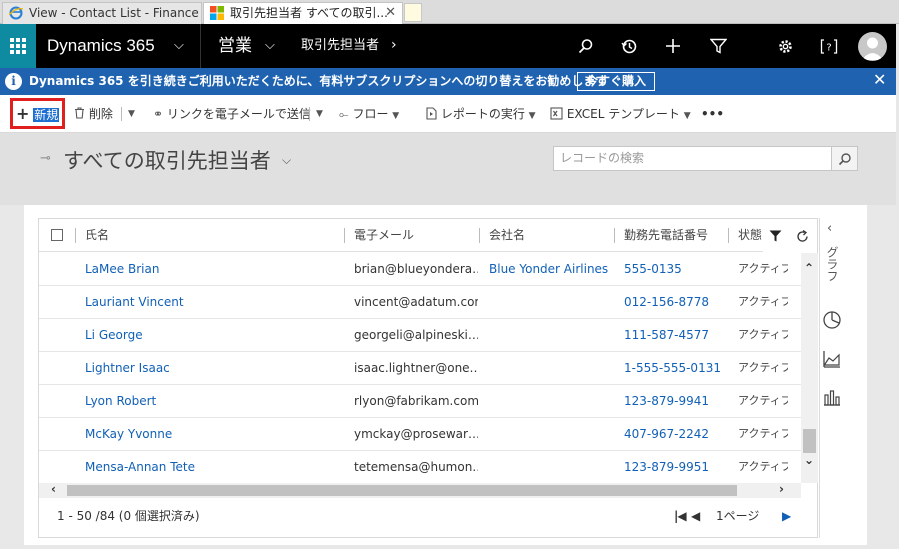 Image resolution: width=899 pixels, height=549 pixels. I want to click on search-input: レコードの検索, so click(692, 158).